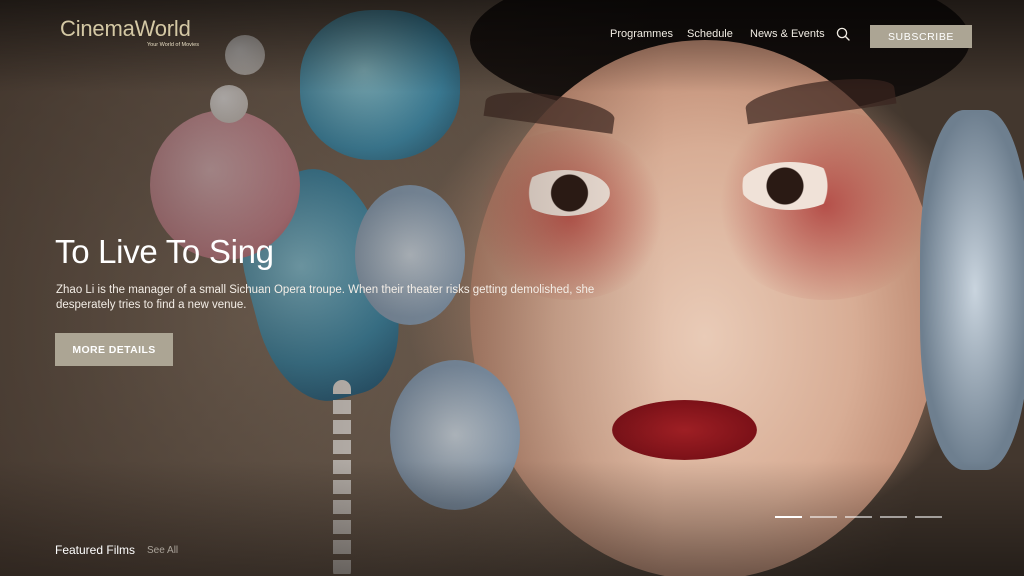 The width and height of the screenshot is (1024, 576). Describe the element at coordinates (921, 36) in the screenshot. I see `subscribe-button: SUBSCRIBE` at that location.